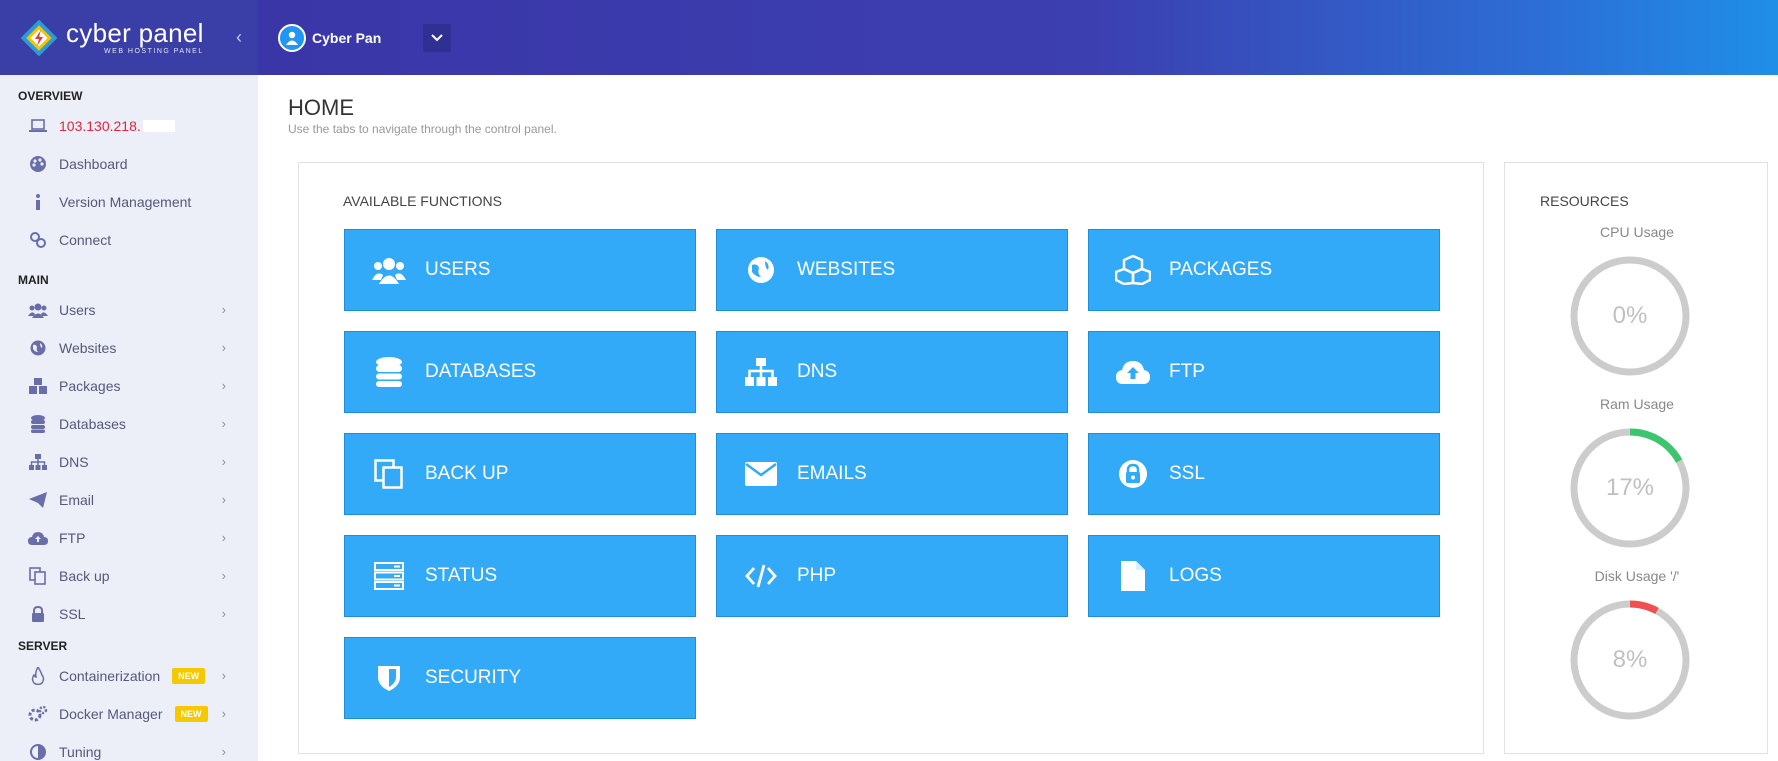  I want to click on link-icon, so click(38, 240).